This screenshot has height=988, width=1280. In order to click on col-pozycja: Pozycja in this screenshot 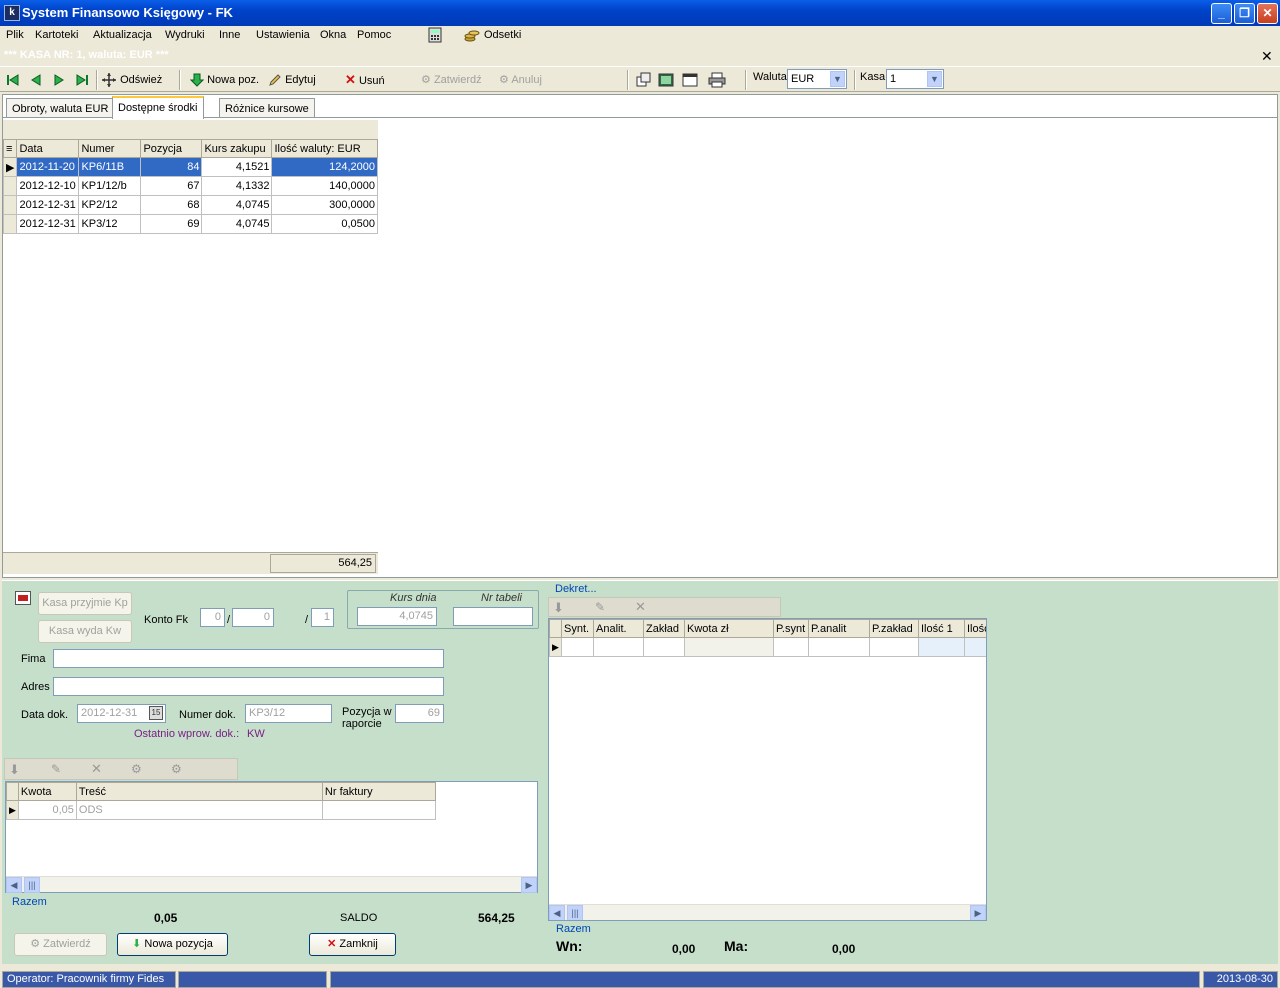, I will do `click(171, 148)`.